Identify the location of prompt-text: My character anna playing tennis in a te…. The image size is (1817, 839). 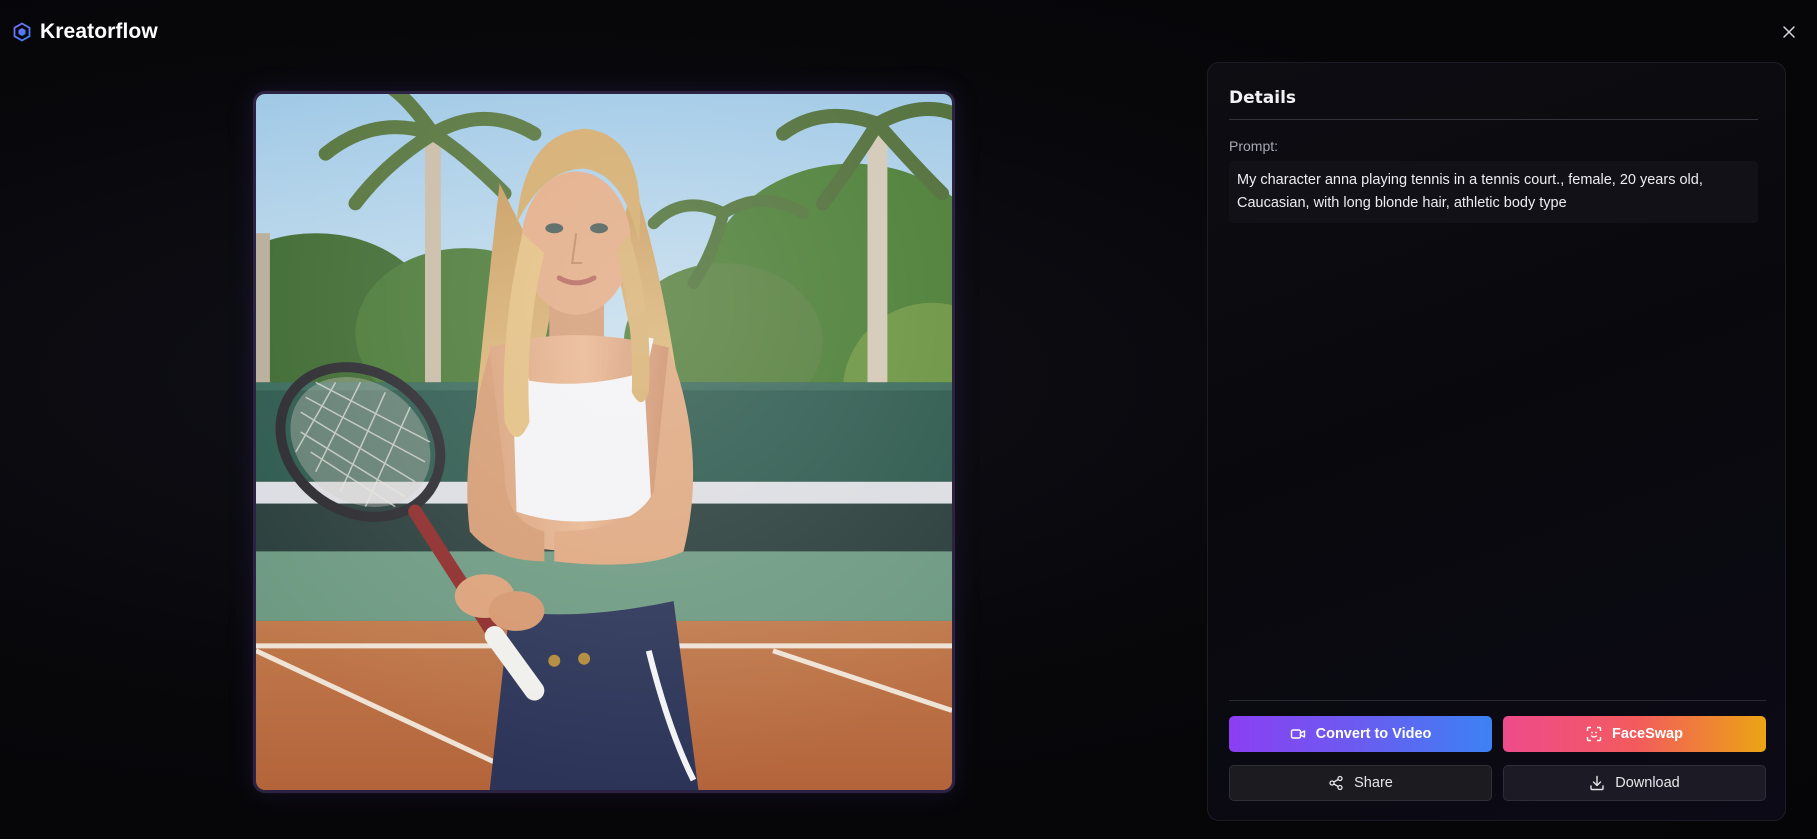
(1493, 192).